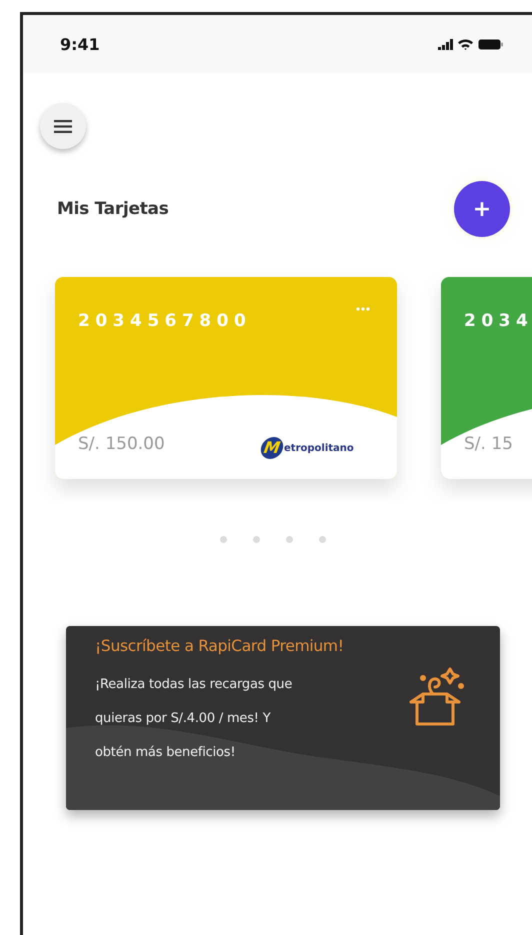 The height and width of the screenshot is (935, 532). What do you see at coordinates (465, 44) in the screenshot?
I see `wifi-icon` at bounding box center [465, 44].